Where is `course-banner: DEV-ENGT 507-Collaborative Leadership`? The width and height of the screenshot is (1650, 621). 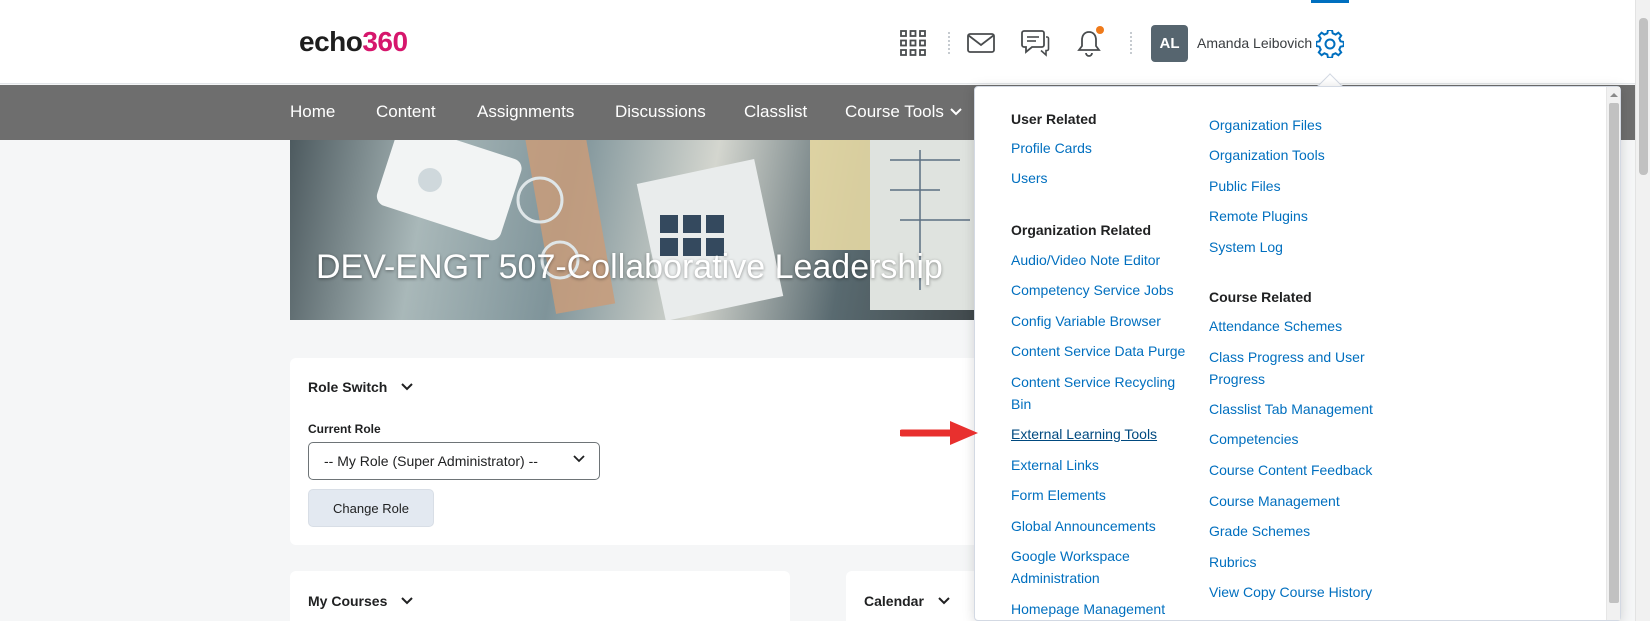
course-banner: DEV-ENGT 507-Collaborative Leadership is located at coordinates (632, 230).